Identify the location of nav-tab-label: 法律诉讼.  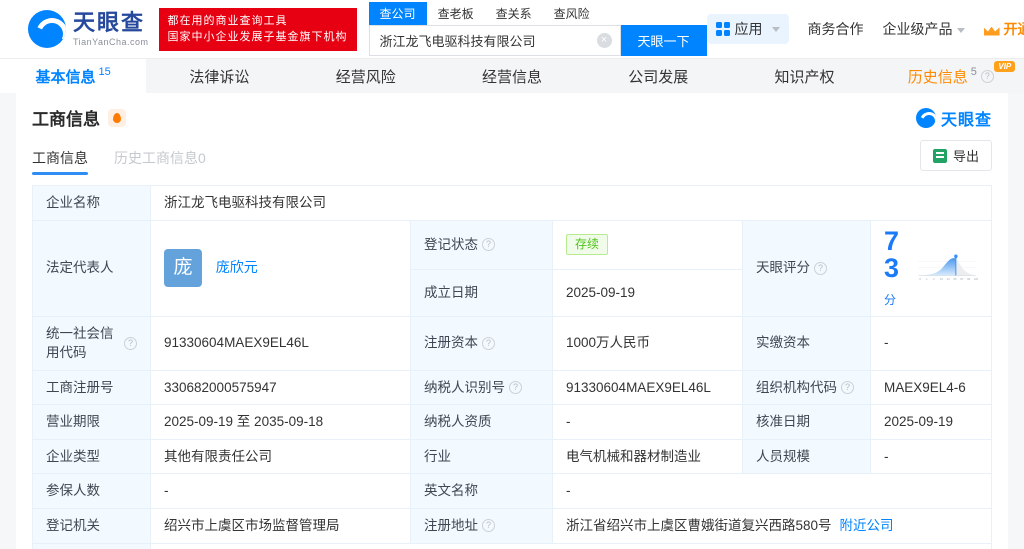
(219, 77).